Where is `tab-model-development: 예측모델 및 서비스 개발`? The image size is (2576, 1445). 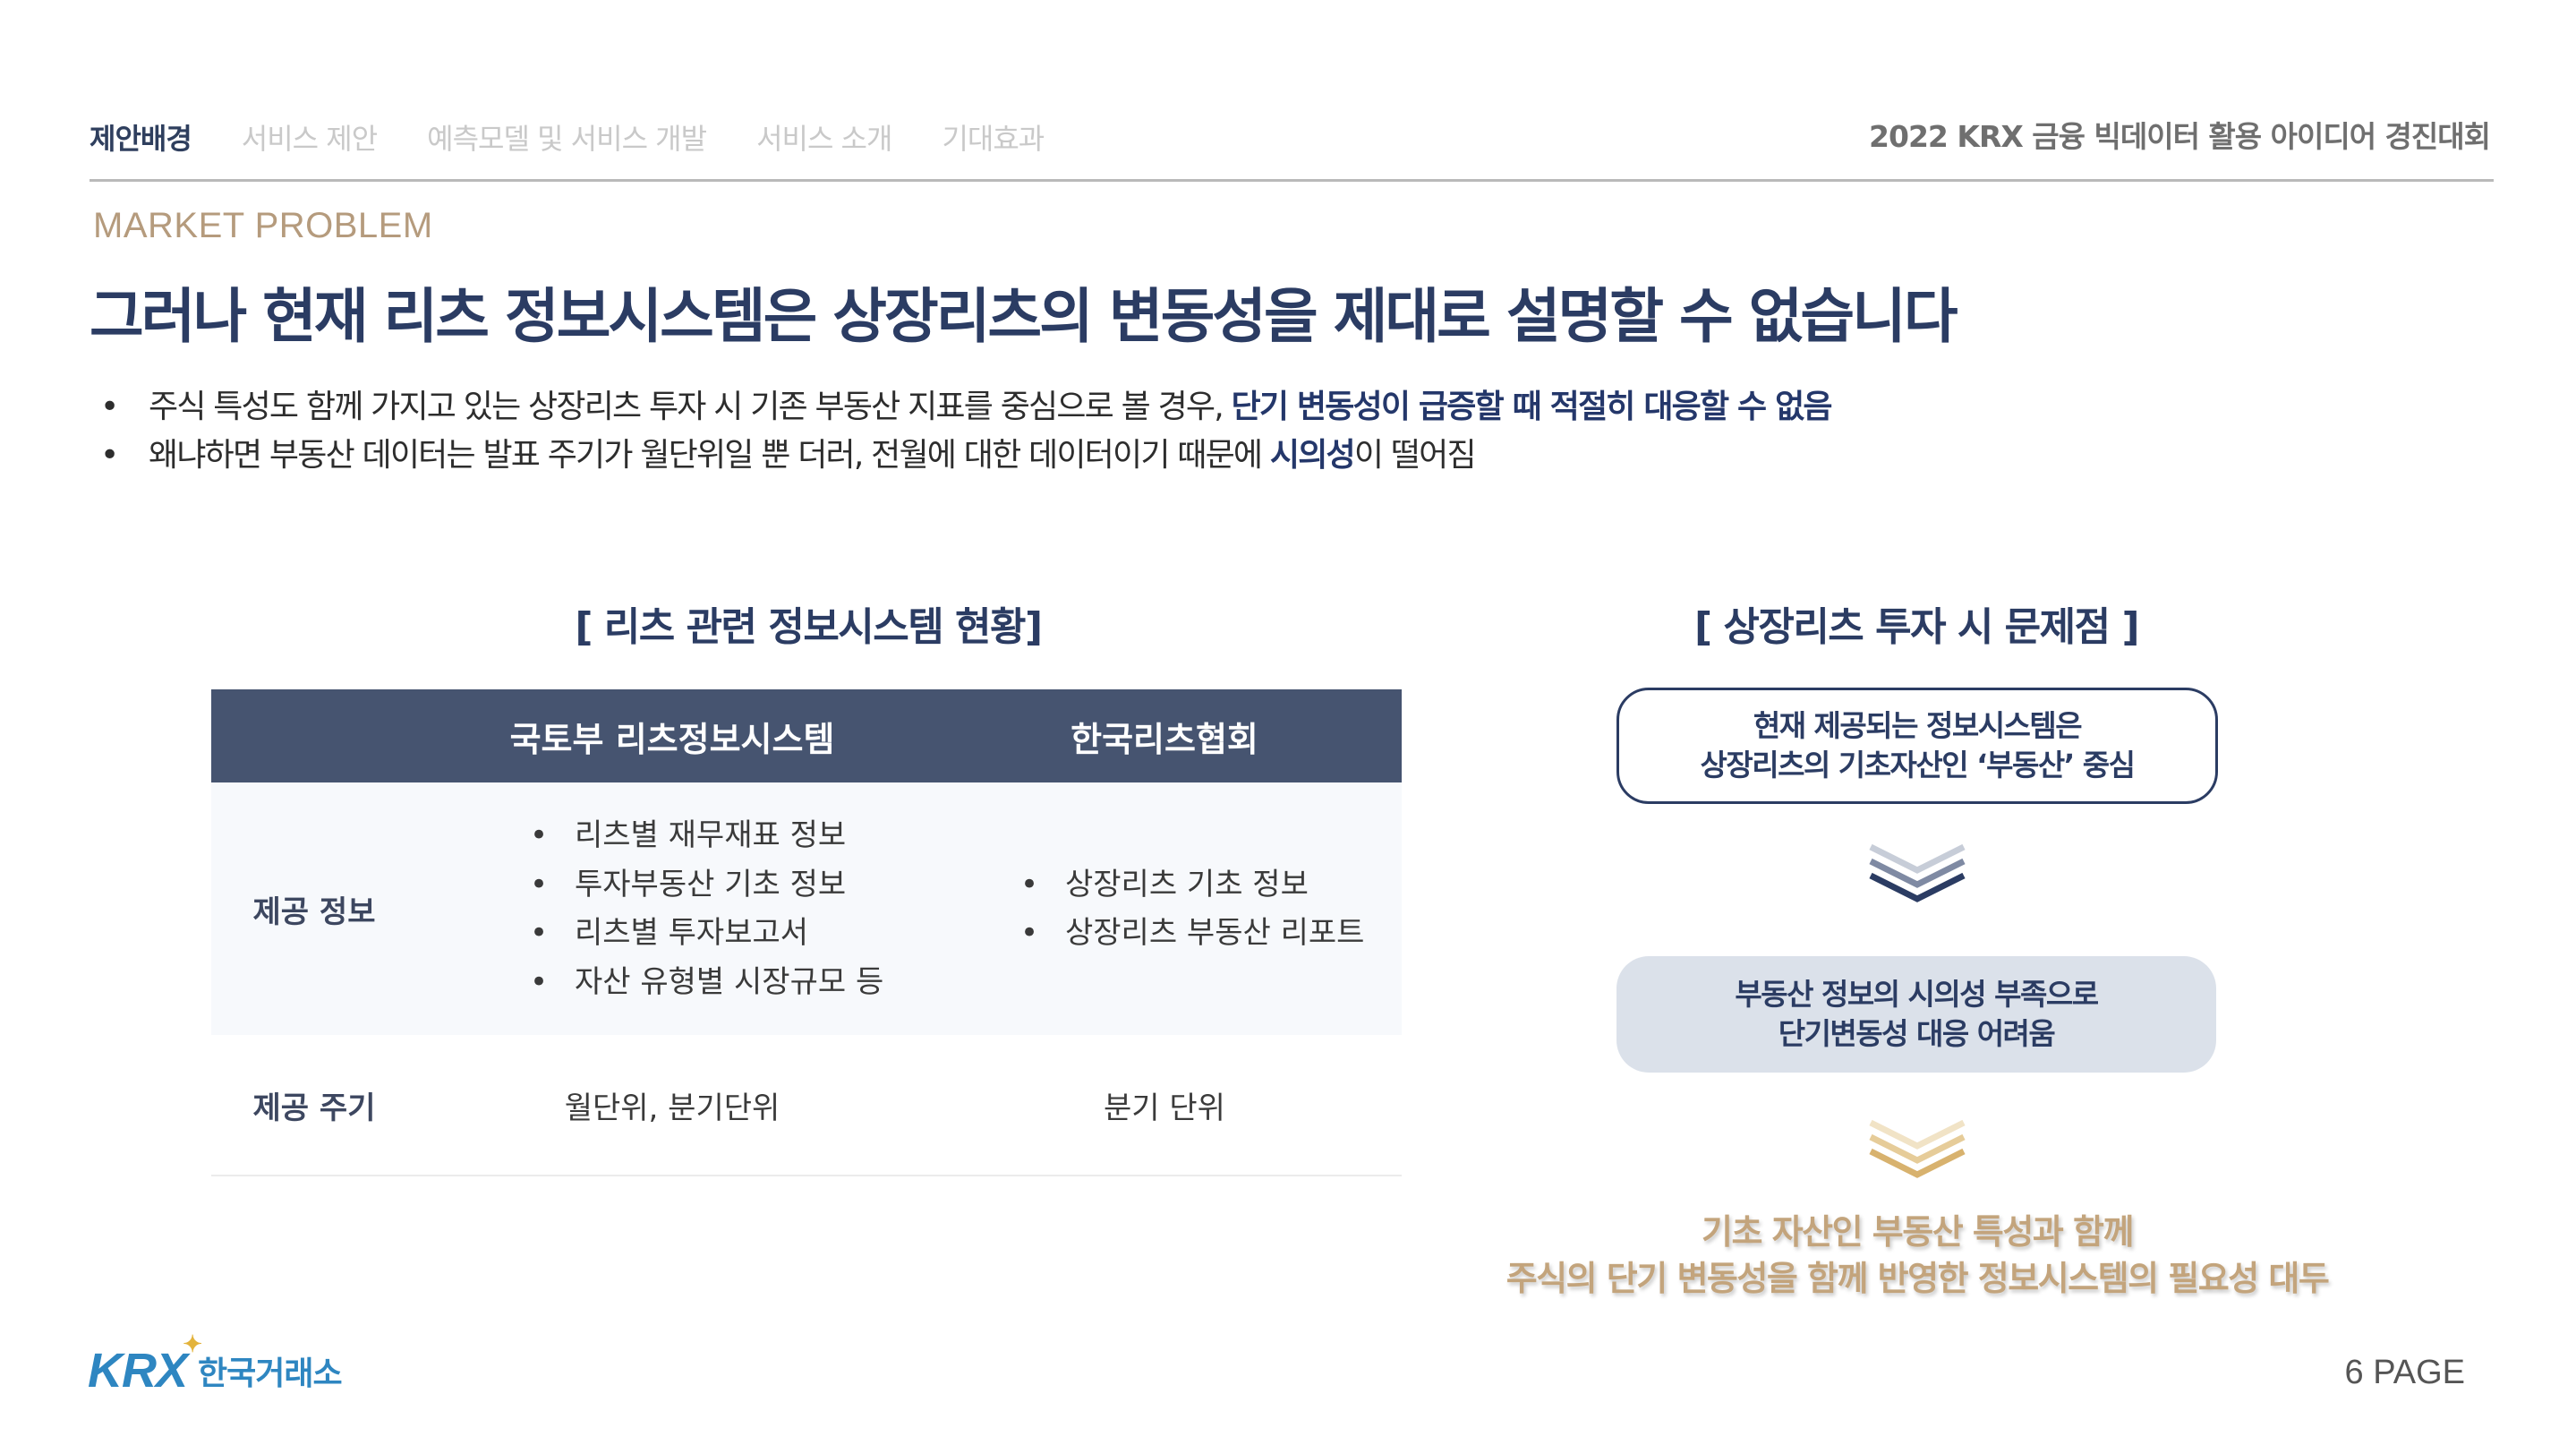 tab-model-development: 예측모델 및 서비스 개발 is located at coordinates (567, 137).